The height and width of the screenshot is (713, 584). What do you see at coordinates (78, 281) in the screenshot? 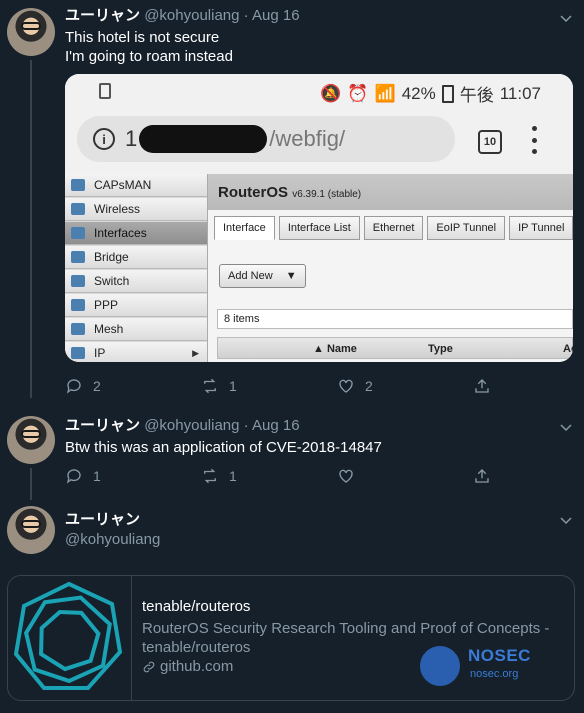
I see `switch-icon` at bounding box center [78, 281].